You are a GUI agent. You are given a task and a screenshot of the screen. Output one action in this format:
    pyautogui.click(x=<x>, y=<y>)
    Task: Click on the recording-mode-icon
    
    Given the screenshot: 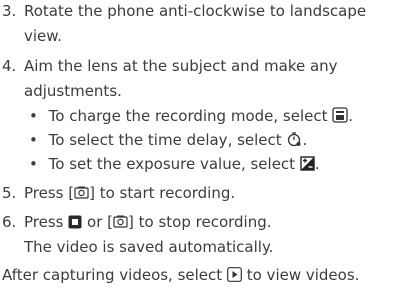 What is the action you would take?
    pyautogui.click(x=340, y=117)
    